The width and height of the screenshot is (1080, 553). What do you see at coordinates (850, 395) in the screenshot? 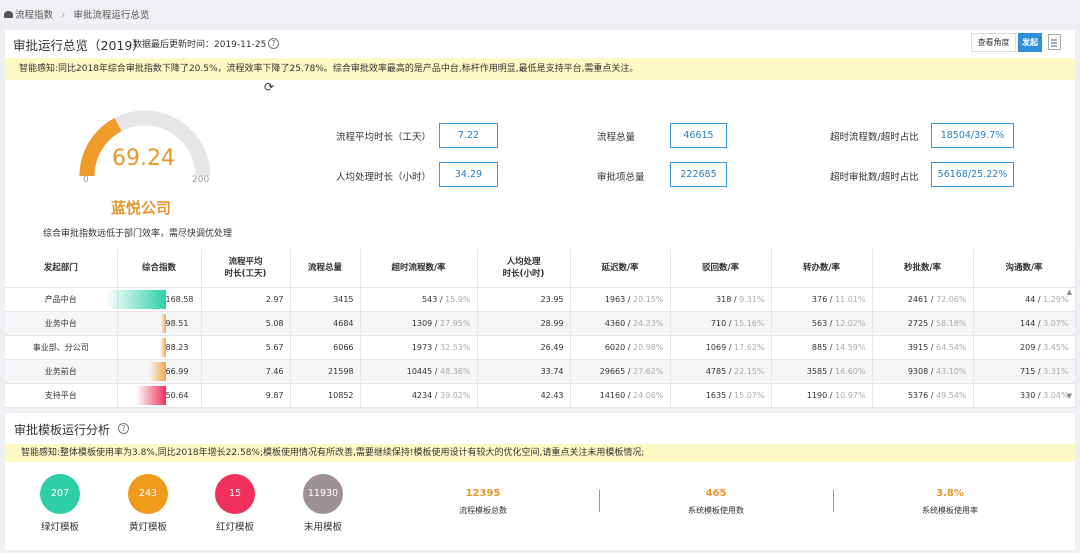
I see `rate-value: 10.97%` at bounding box center [850, 395].